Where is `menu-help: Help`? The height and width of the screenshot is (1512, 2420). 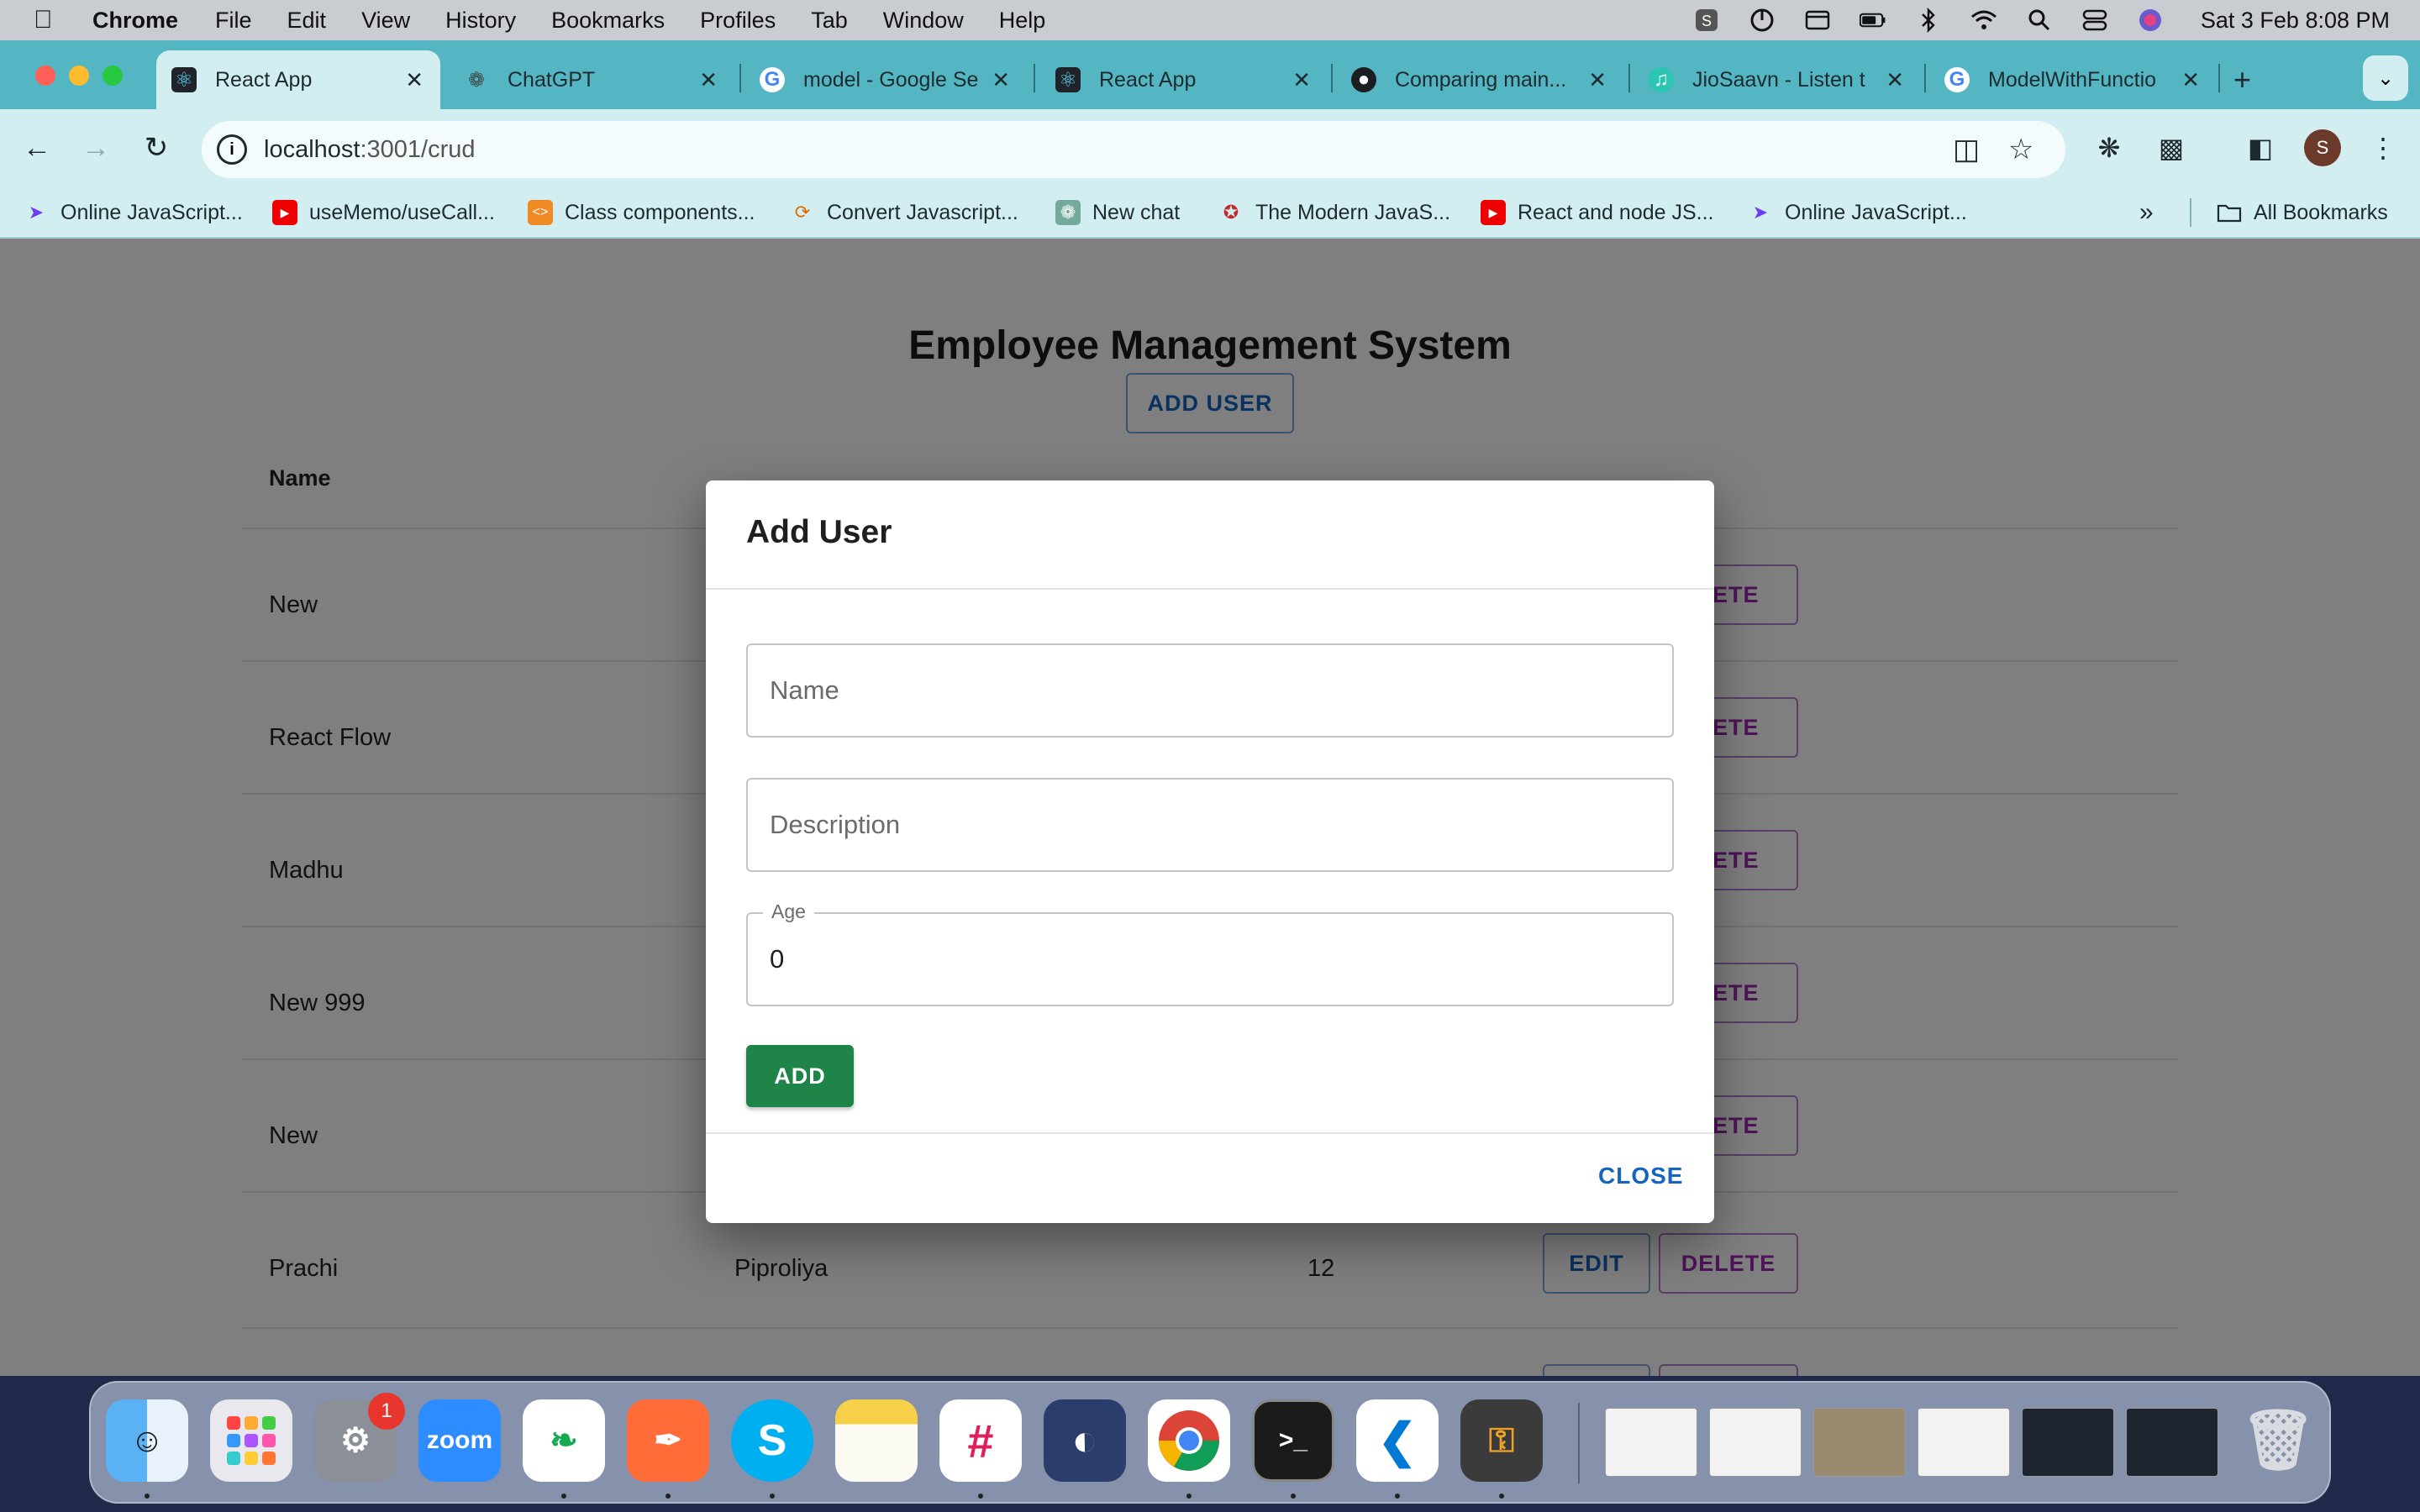
menu-help: Help is located at coordinates (1022, 21).